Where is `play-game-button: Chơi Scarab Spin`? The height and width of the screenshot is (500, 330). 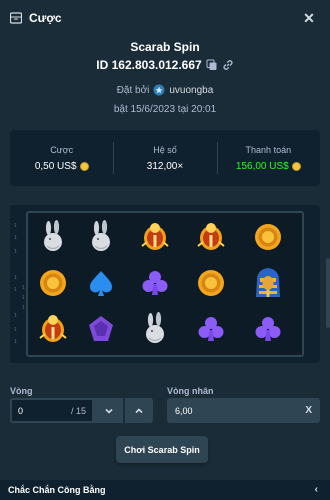 play-game-button: Chơi Scarab Spin is located at coordinates (162, 449).